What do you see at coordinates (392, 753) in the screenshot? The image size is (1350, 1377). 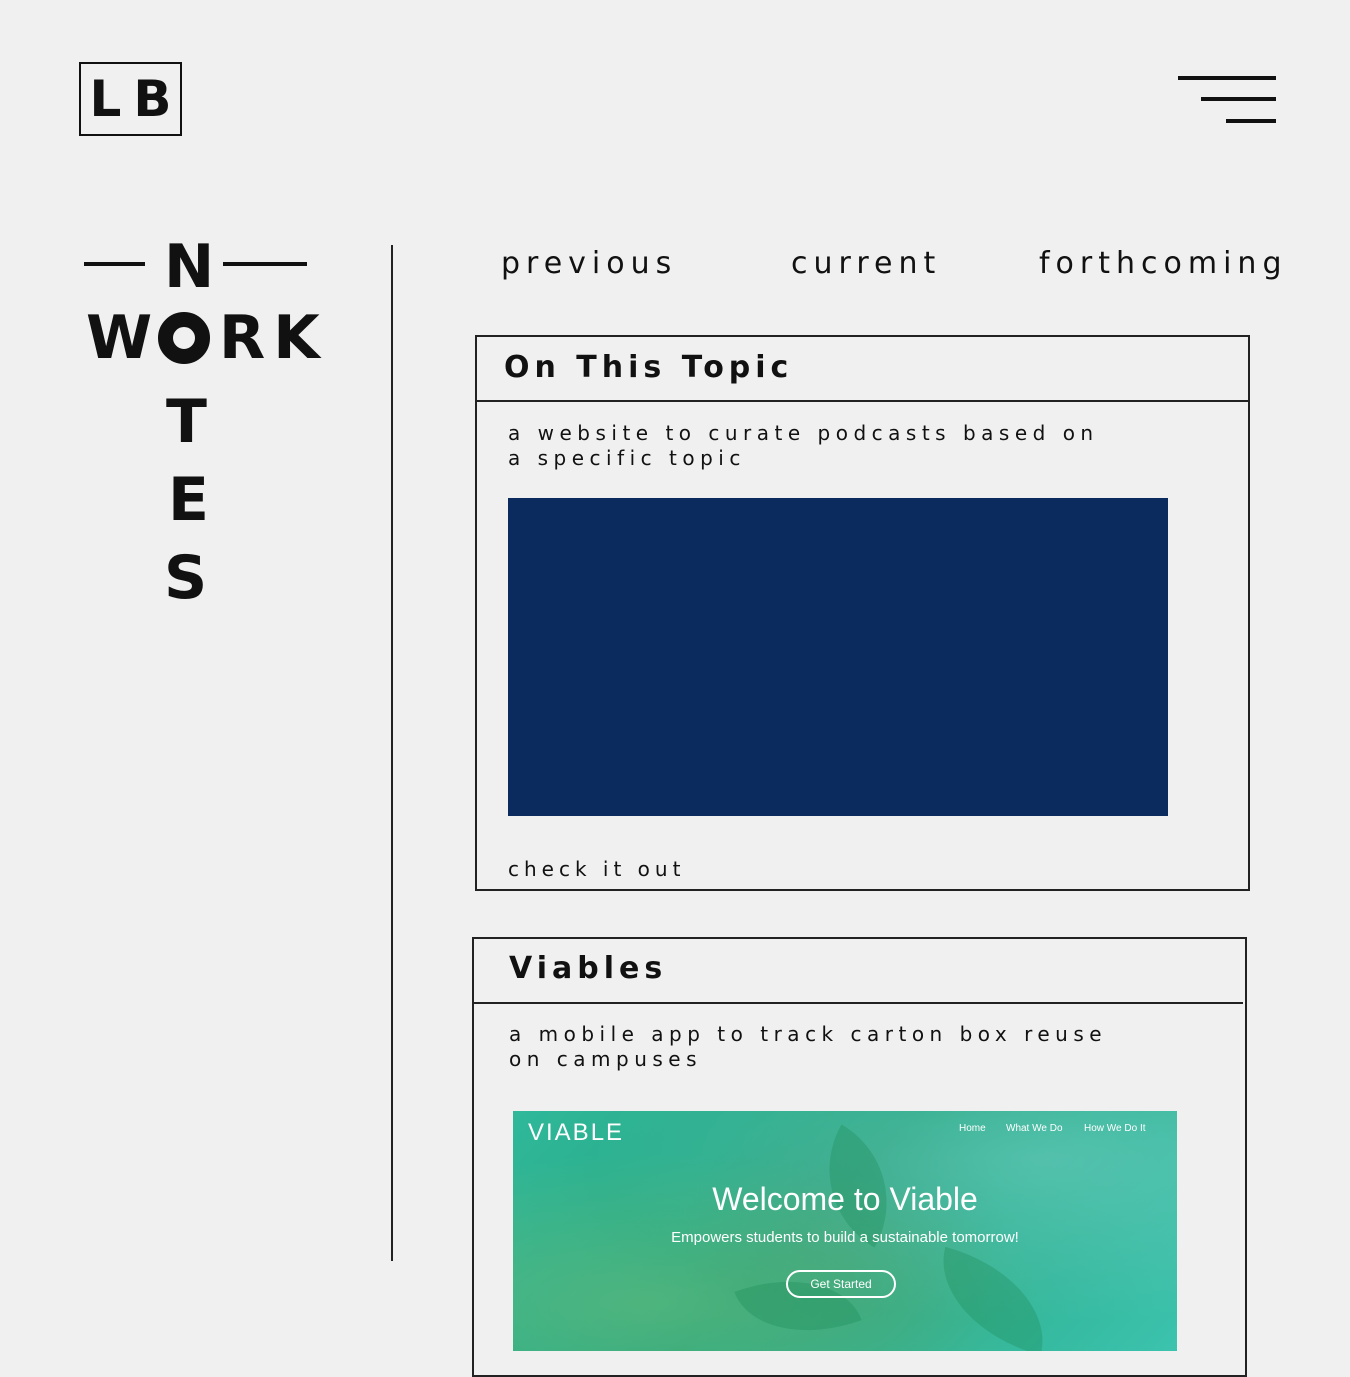 I see `vertical-divider` at bounding box center [392, 753].